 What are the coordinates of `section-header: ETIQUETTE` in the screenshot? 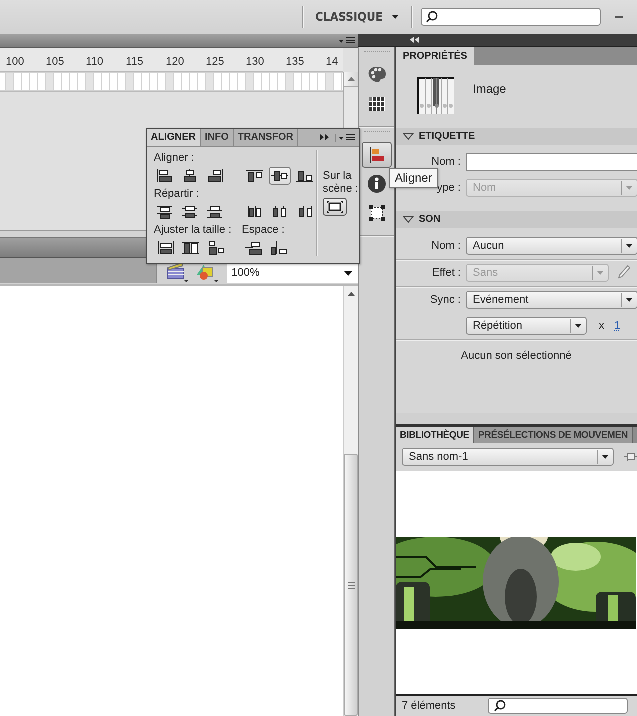 It's located at (516, 136).